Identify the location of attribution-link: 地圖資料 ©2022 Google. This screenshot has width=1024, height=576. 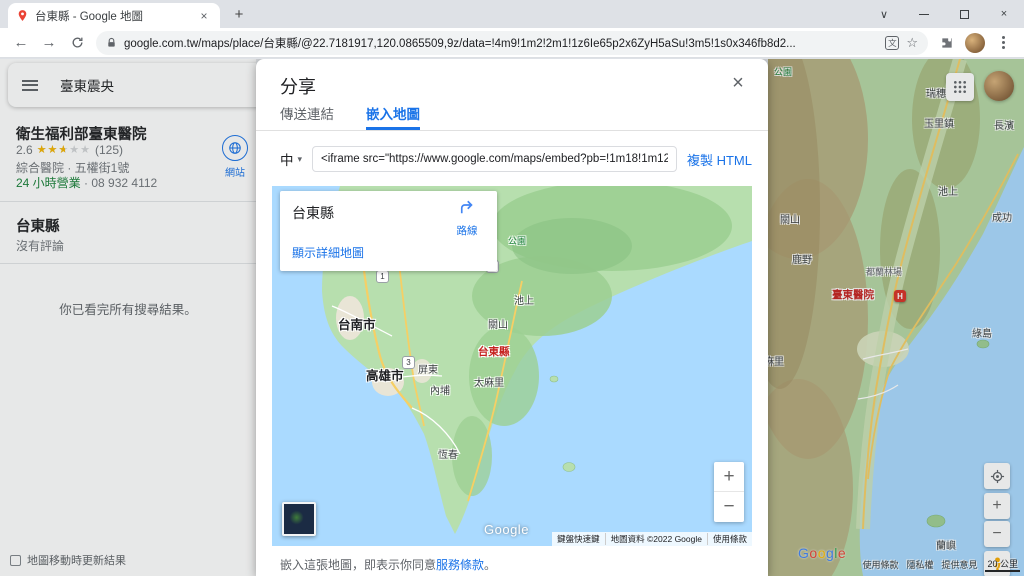
(655, 539).